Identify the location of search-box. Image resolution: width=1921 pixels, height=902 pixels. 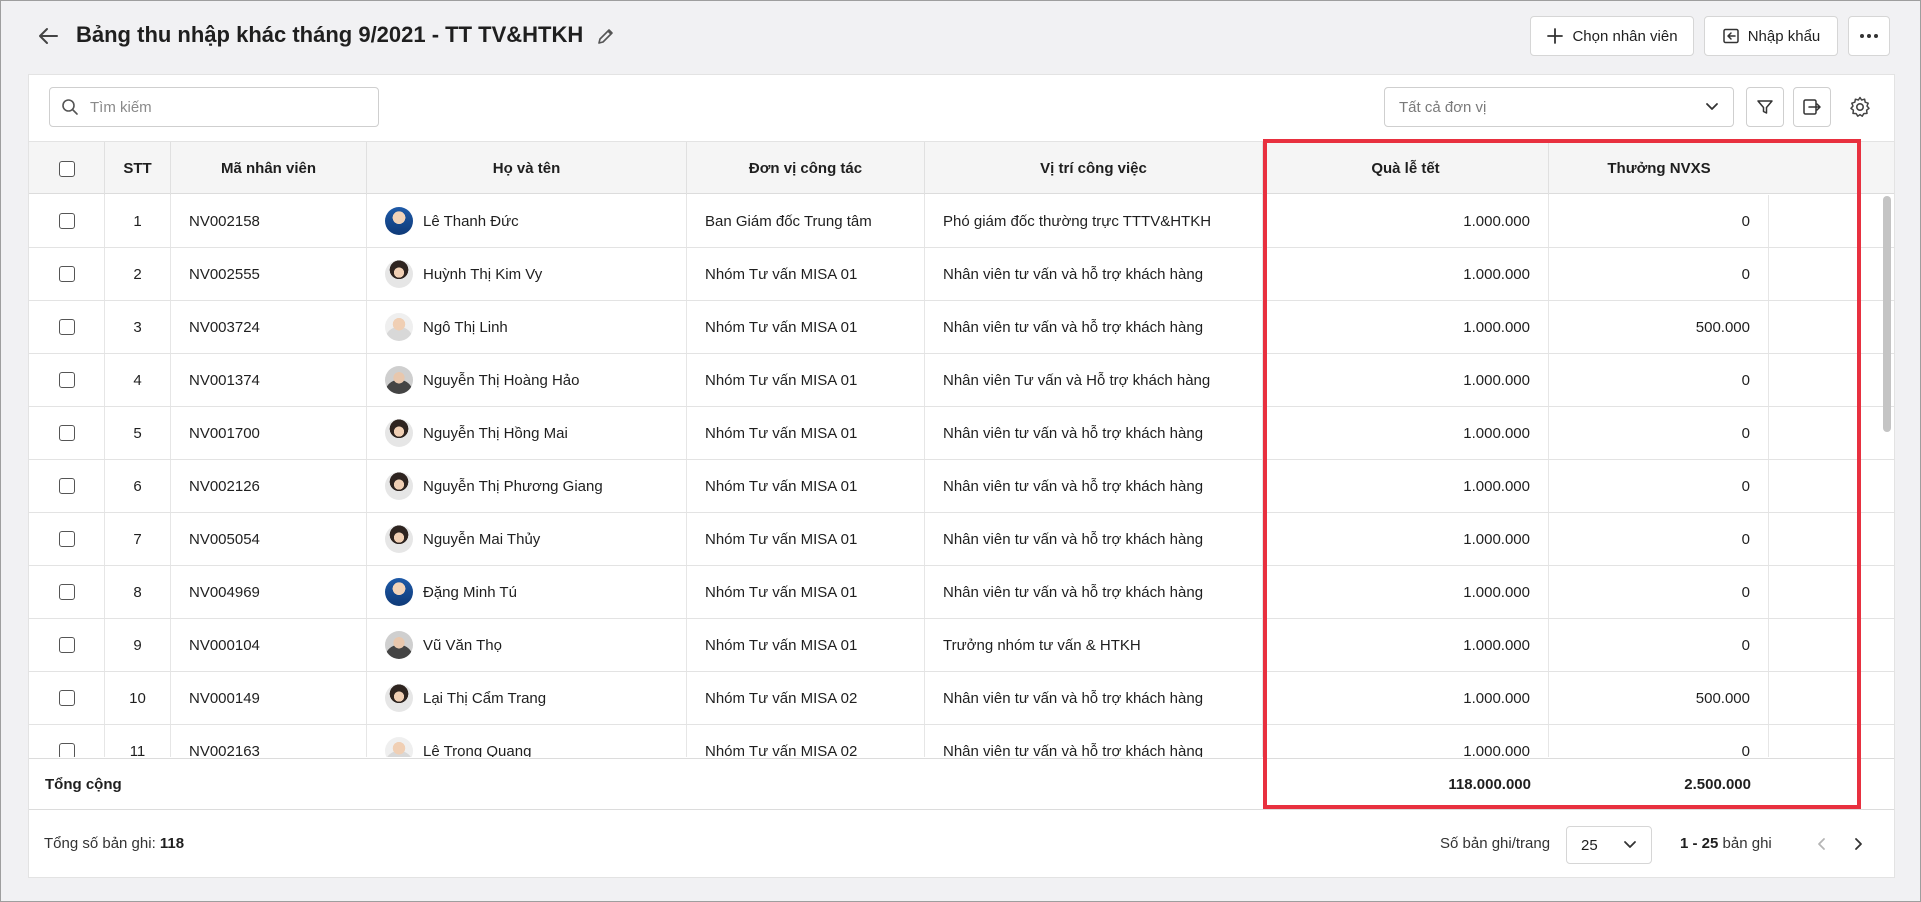
(214, 107).